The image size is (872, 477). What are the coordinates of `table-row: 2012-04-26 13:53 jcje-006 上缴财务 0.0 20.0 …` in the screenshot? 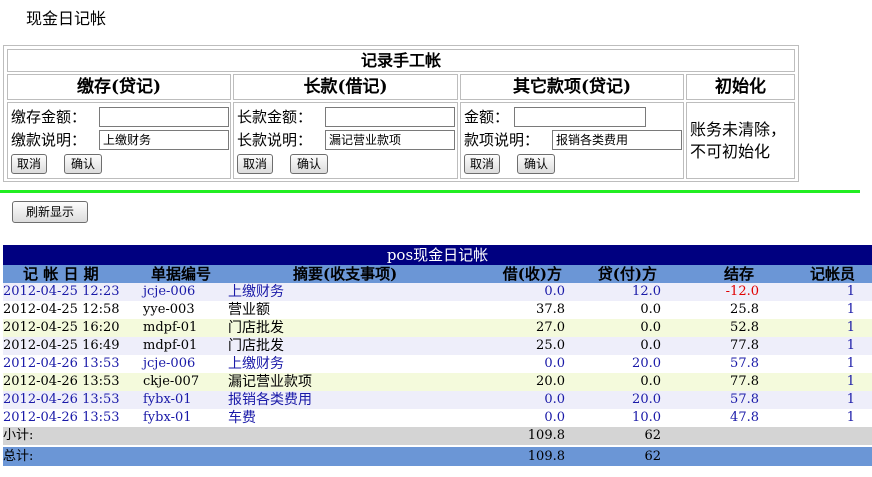 It's located at (437, 364).